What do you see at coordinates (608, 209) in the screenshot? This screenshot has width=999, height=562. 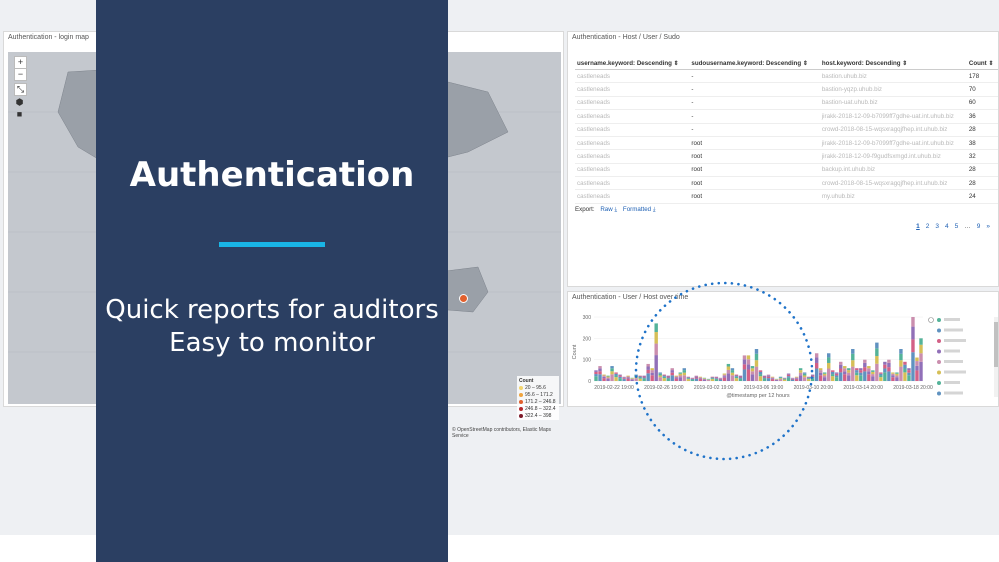 I see `export-raw-link: Raw ⤓` at bounding box center [608, 209].